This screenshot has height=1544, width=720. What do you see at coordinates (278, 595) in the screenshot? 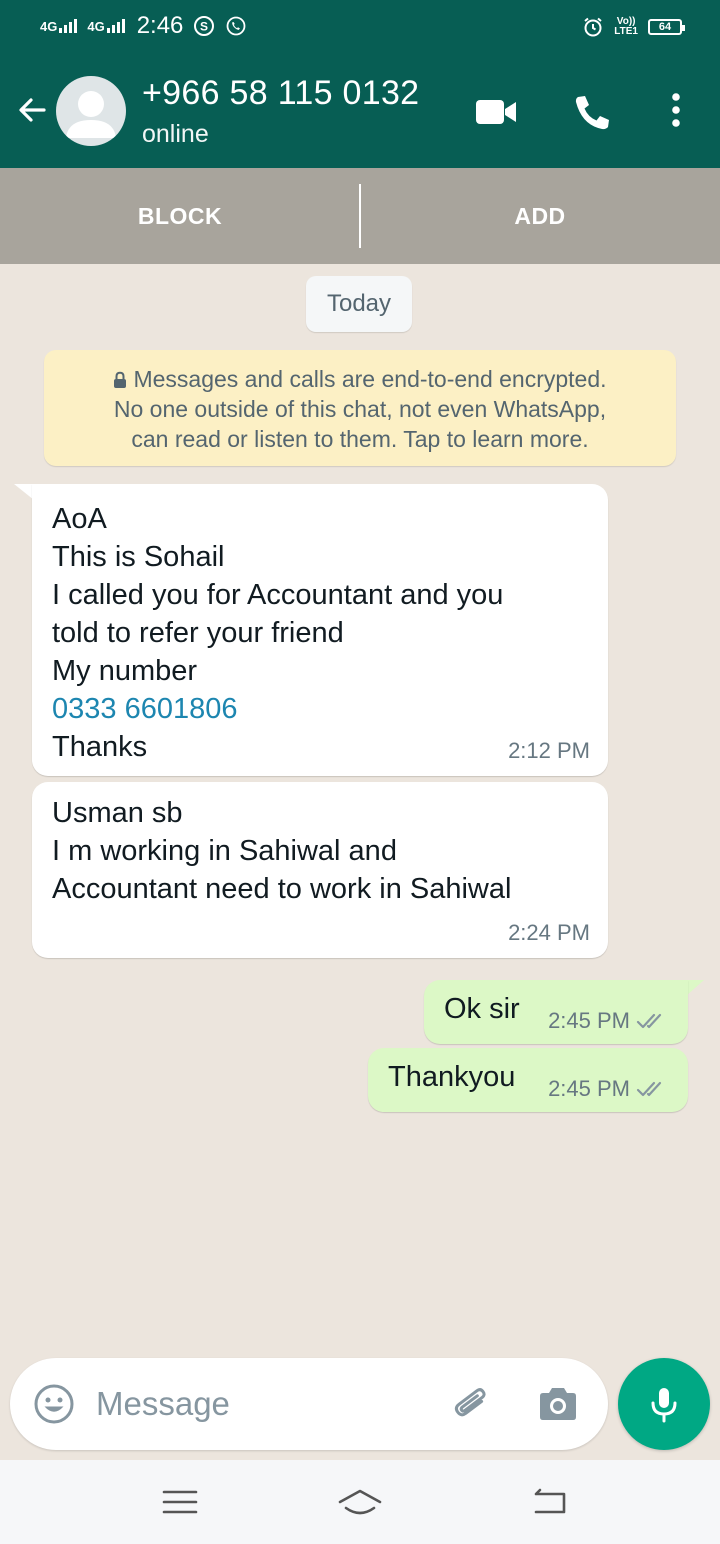
I see `message-line: I called you for Accountant and you` at bounding box center [278, 595].